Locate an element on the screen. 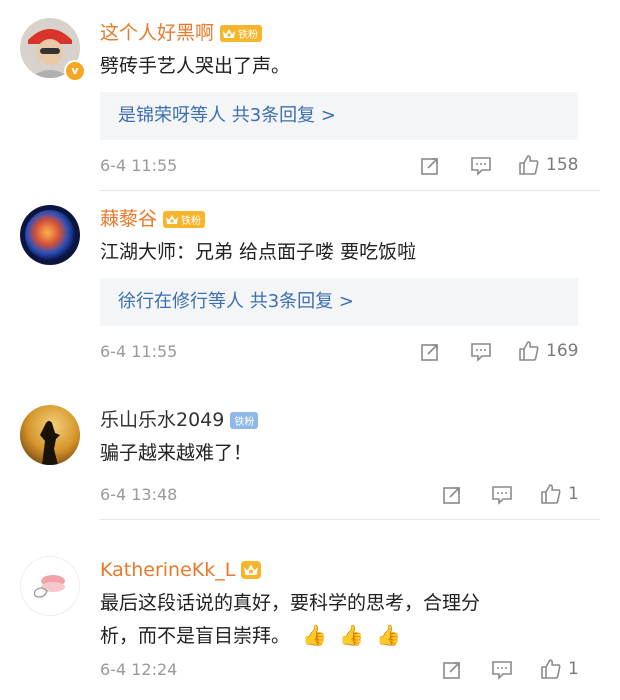  comment-text-line2: 析，而不是盲目崇拜。 is located at coordinates (195, 636).